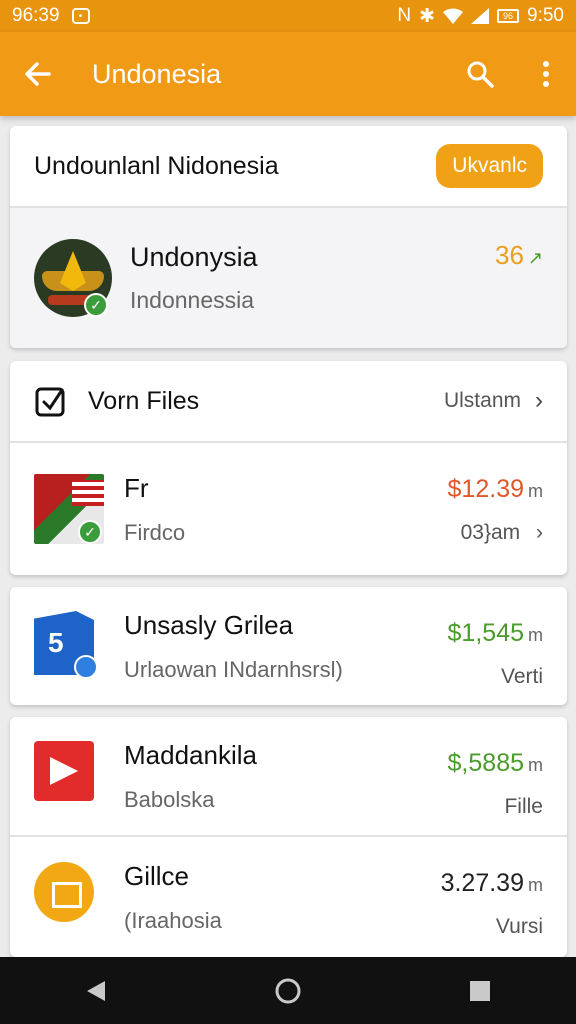 The width and height of the screenshot is (576, 1024). What do you see at coordinates (519, 926) in the screenshot?
I see `list-item-meta: Vursi` at bounding box center [519, 926].